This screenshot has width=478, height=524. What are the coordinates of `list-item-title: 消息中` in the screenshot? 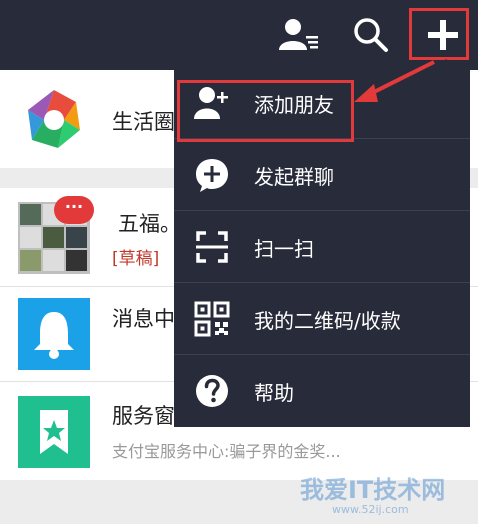 It's located at (143, 319).